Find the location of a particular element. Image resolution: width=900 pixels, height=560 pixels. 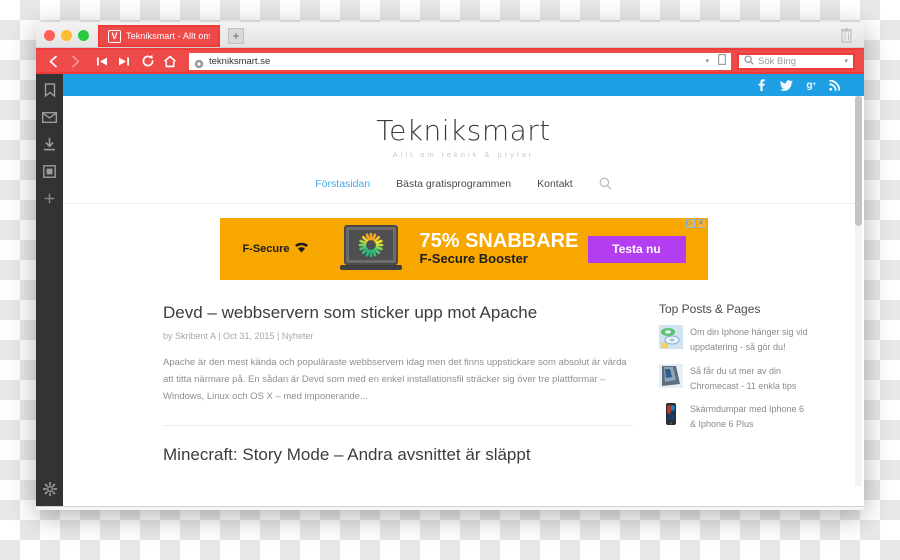

window-controls is located at coordinates (67, 38).